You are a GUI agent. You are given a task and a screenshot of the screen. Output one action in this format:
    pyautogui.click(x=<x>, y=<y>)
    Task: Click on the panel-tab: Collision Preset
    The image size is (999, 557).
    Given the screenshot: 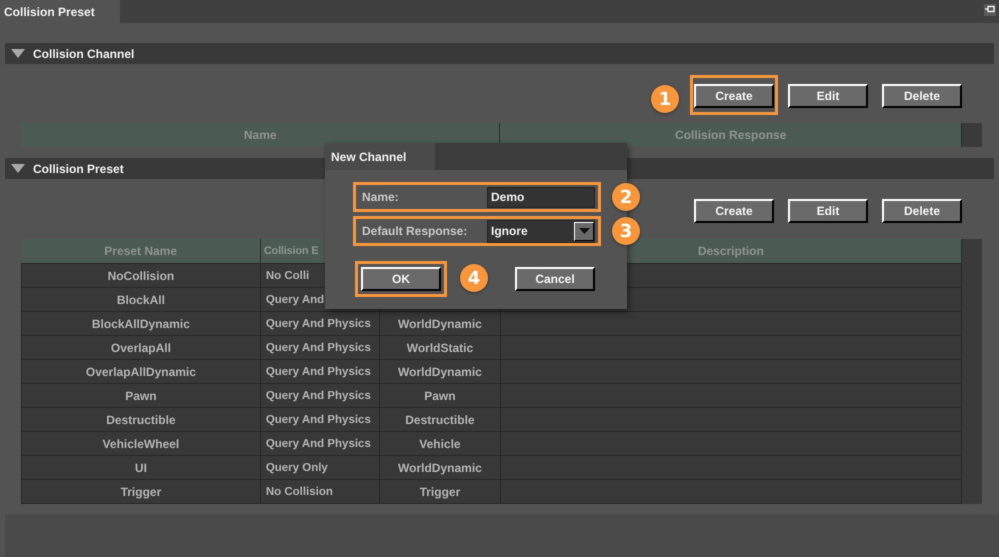 What is the action you would take?
    pyautogui.click(x=60, y=11)
    